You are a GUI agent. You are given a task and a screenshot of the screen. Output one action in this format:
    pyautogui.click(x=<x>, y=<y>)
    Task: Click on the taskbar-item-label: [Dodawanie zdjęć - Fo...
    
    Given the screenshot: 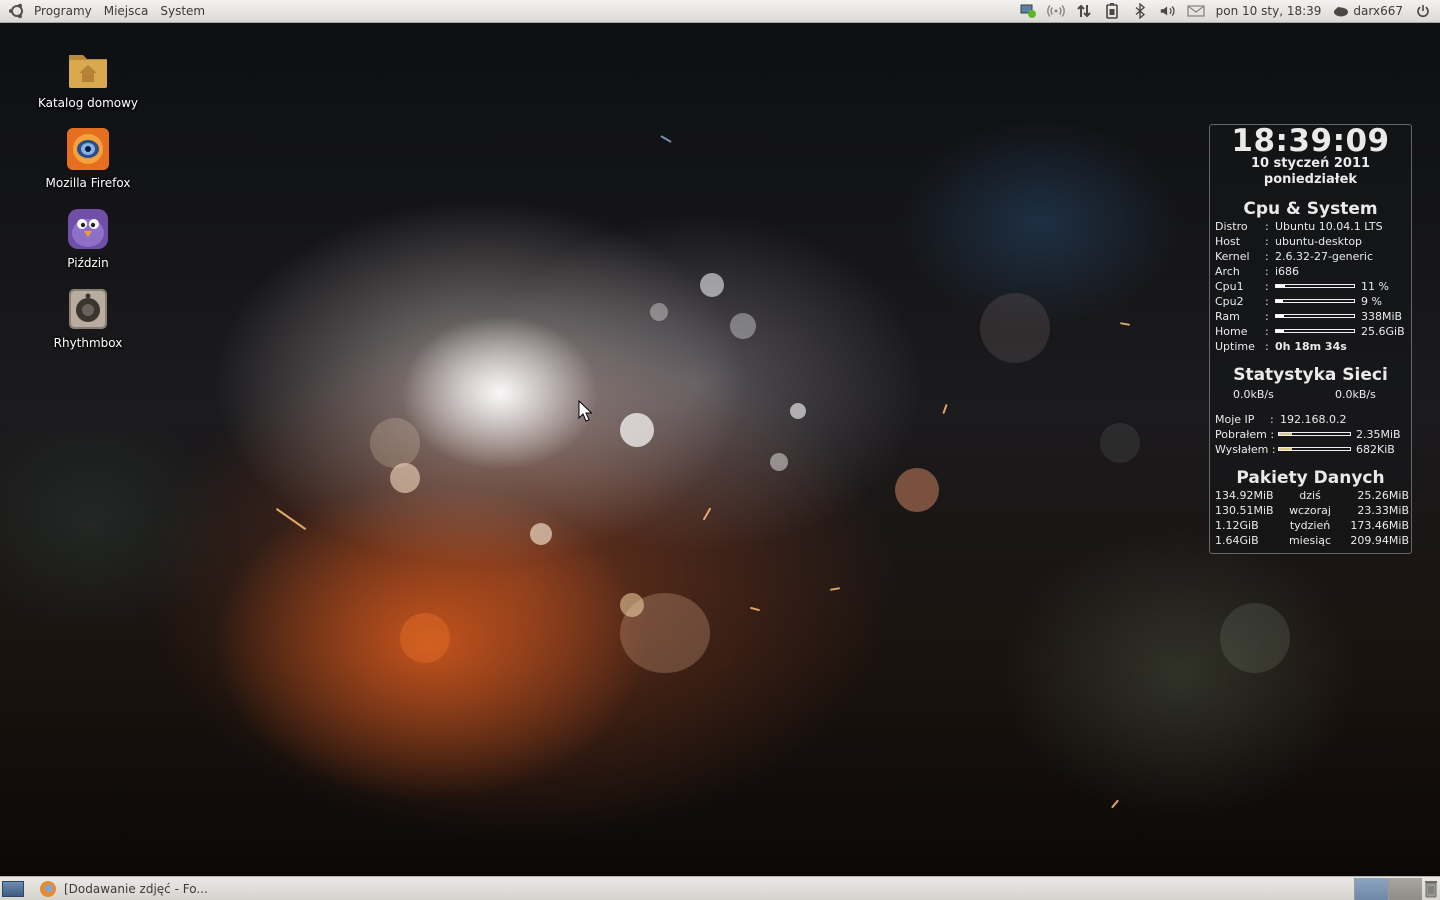 What is the action you would take?
    pyautogui.click(x=136, y=888)
    